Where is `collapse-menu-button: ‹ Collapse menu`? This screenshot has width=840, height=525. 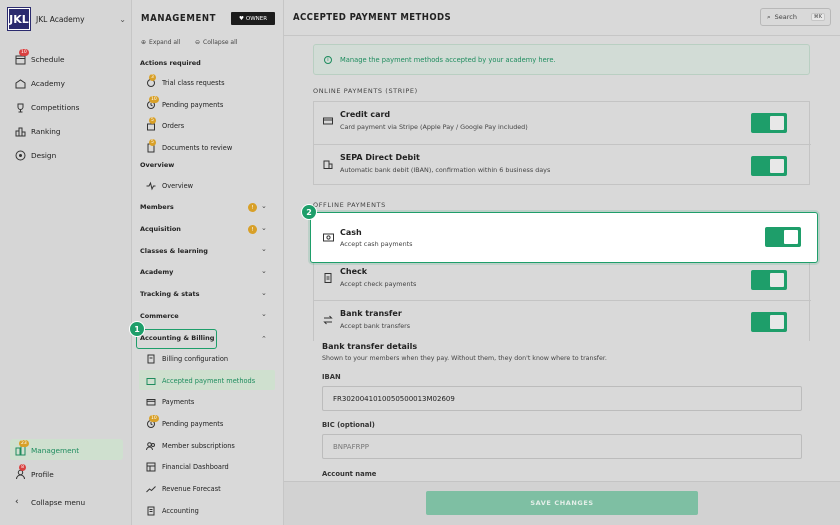 collapse-menu-button: ‹ Collapse menu is located at coordinates (50, 502).